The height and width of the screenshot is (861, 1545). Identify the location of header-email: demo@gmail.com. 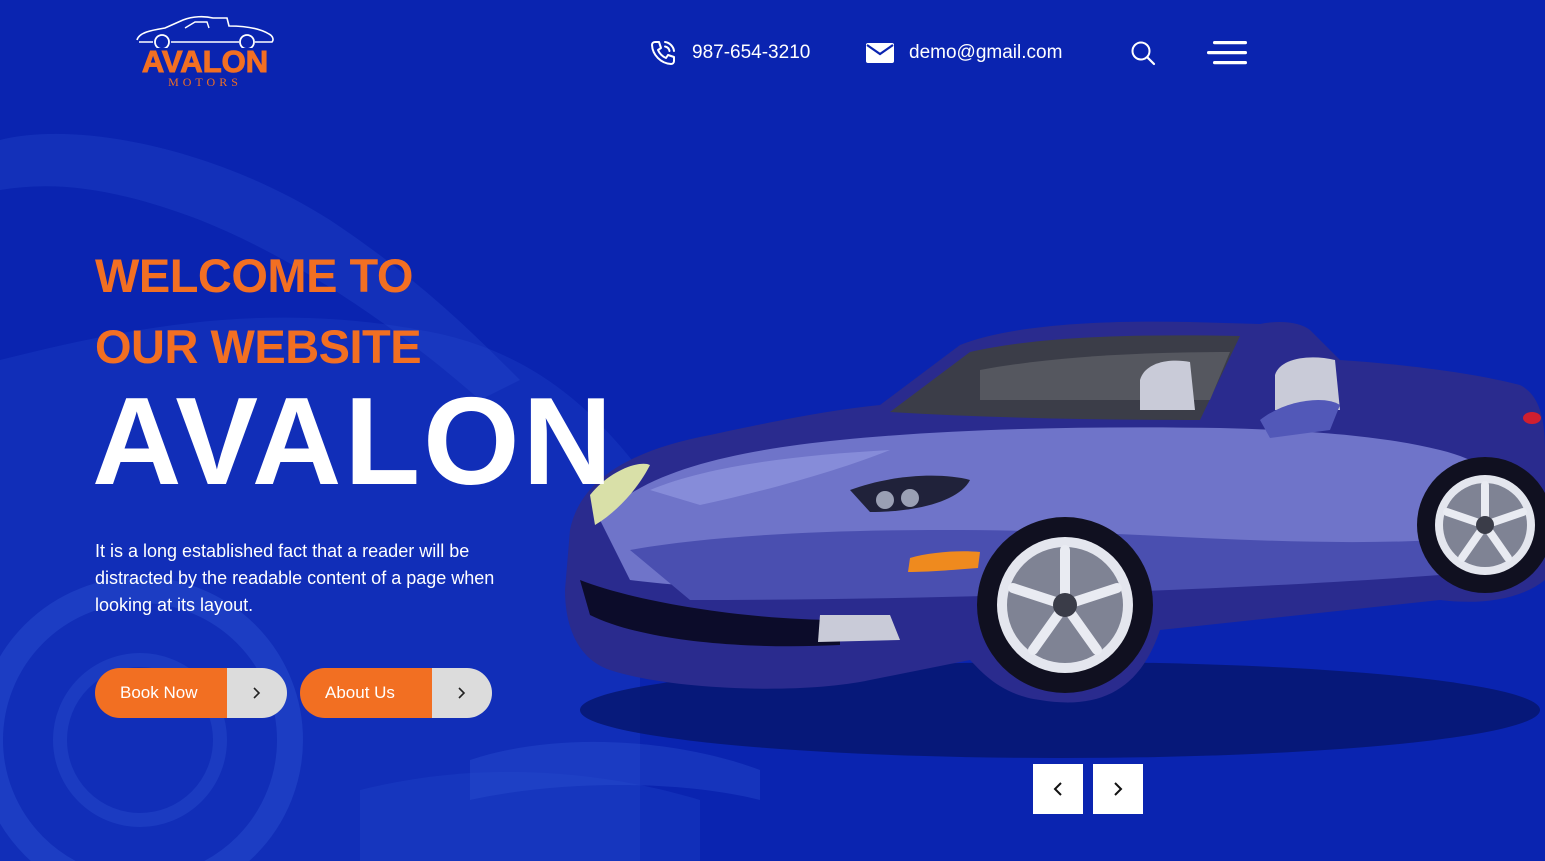
(963, 53).